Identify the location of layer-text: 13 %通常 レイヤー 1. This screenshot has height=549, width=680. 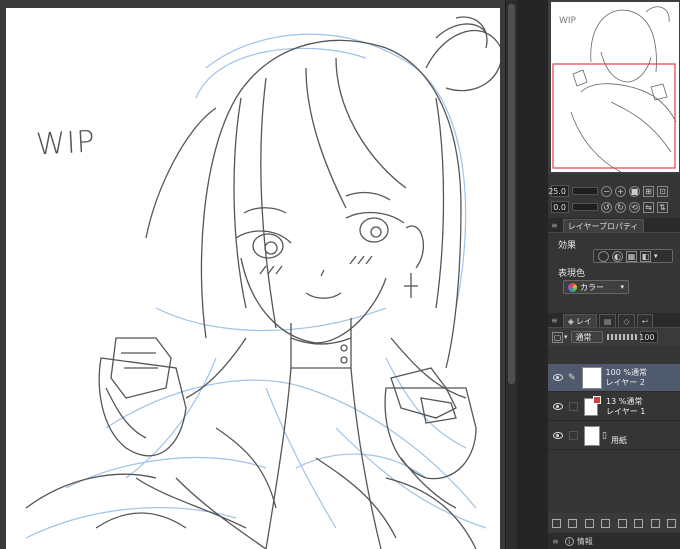
(625, 407).